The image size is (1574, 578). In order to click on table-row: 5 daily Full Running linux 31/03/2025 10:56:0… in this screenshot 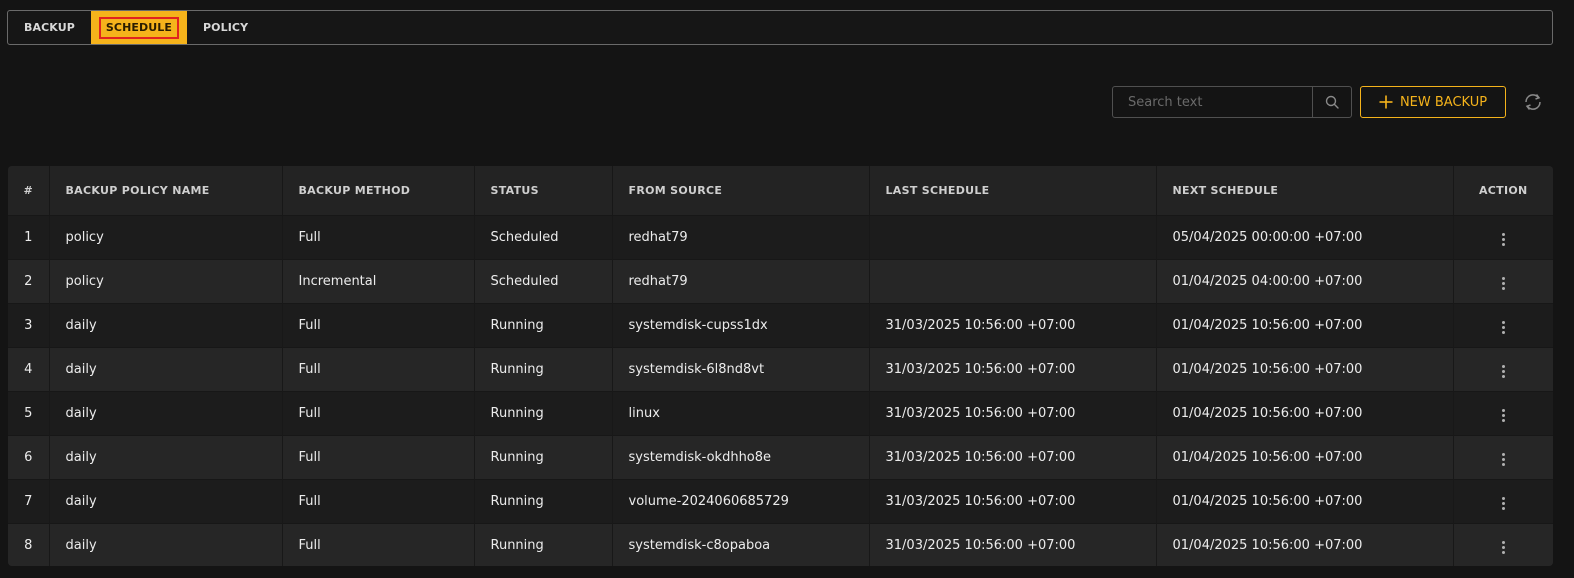, I will do `click(780, 412)`.